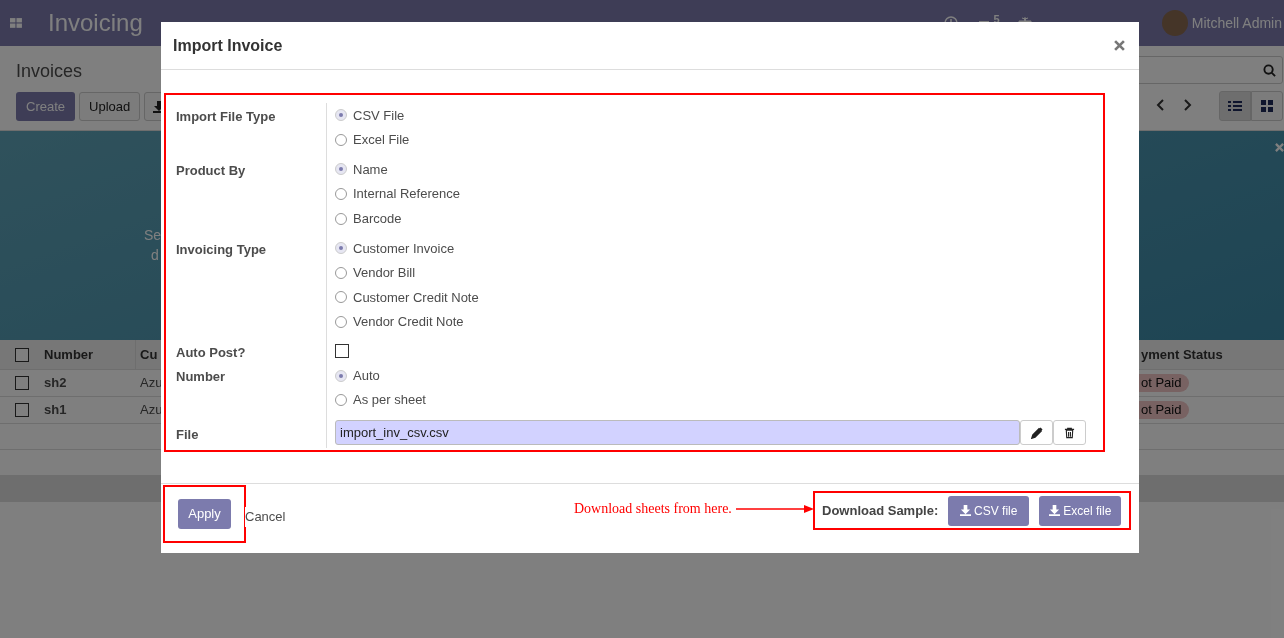  What do you see at coordinates (408, 322) in the screenshot?
I see `option-label: Vendor Credit Note` at bounding box center [408, 322].